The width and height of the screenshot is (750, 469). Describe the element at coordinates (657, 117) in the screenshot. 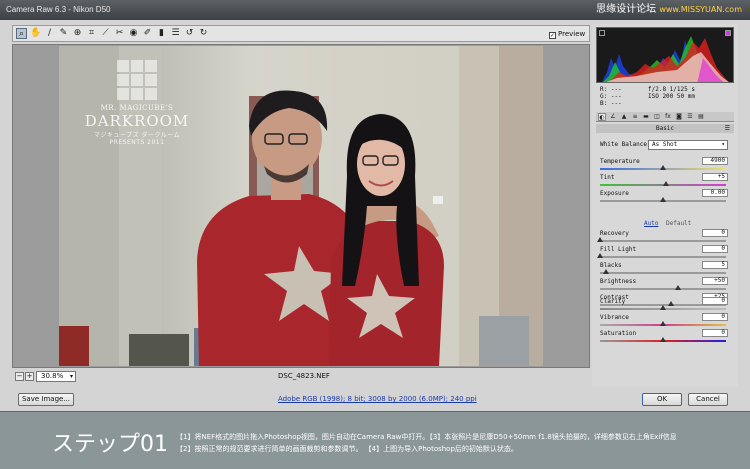

I see `tab-lens-icon: ◫` at that location.